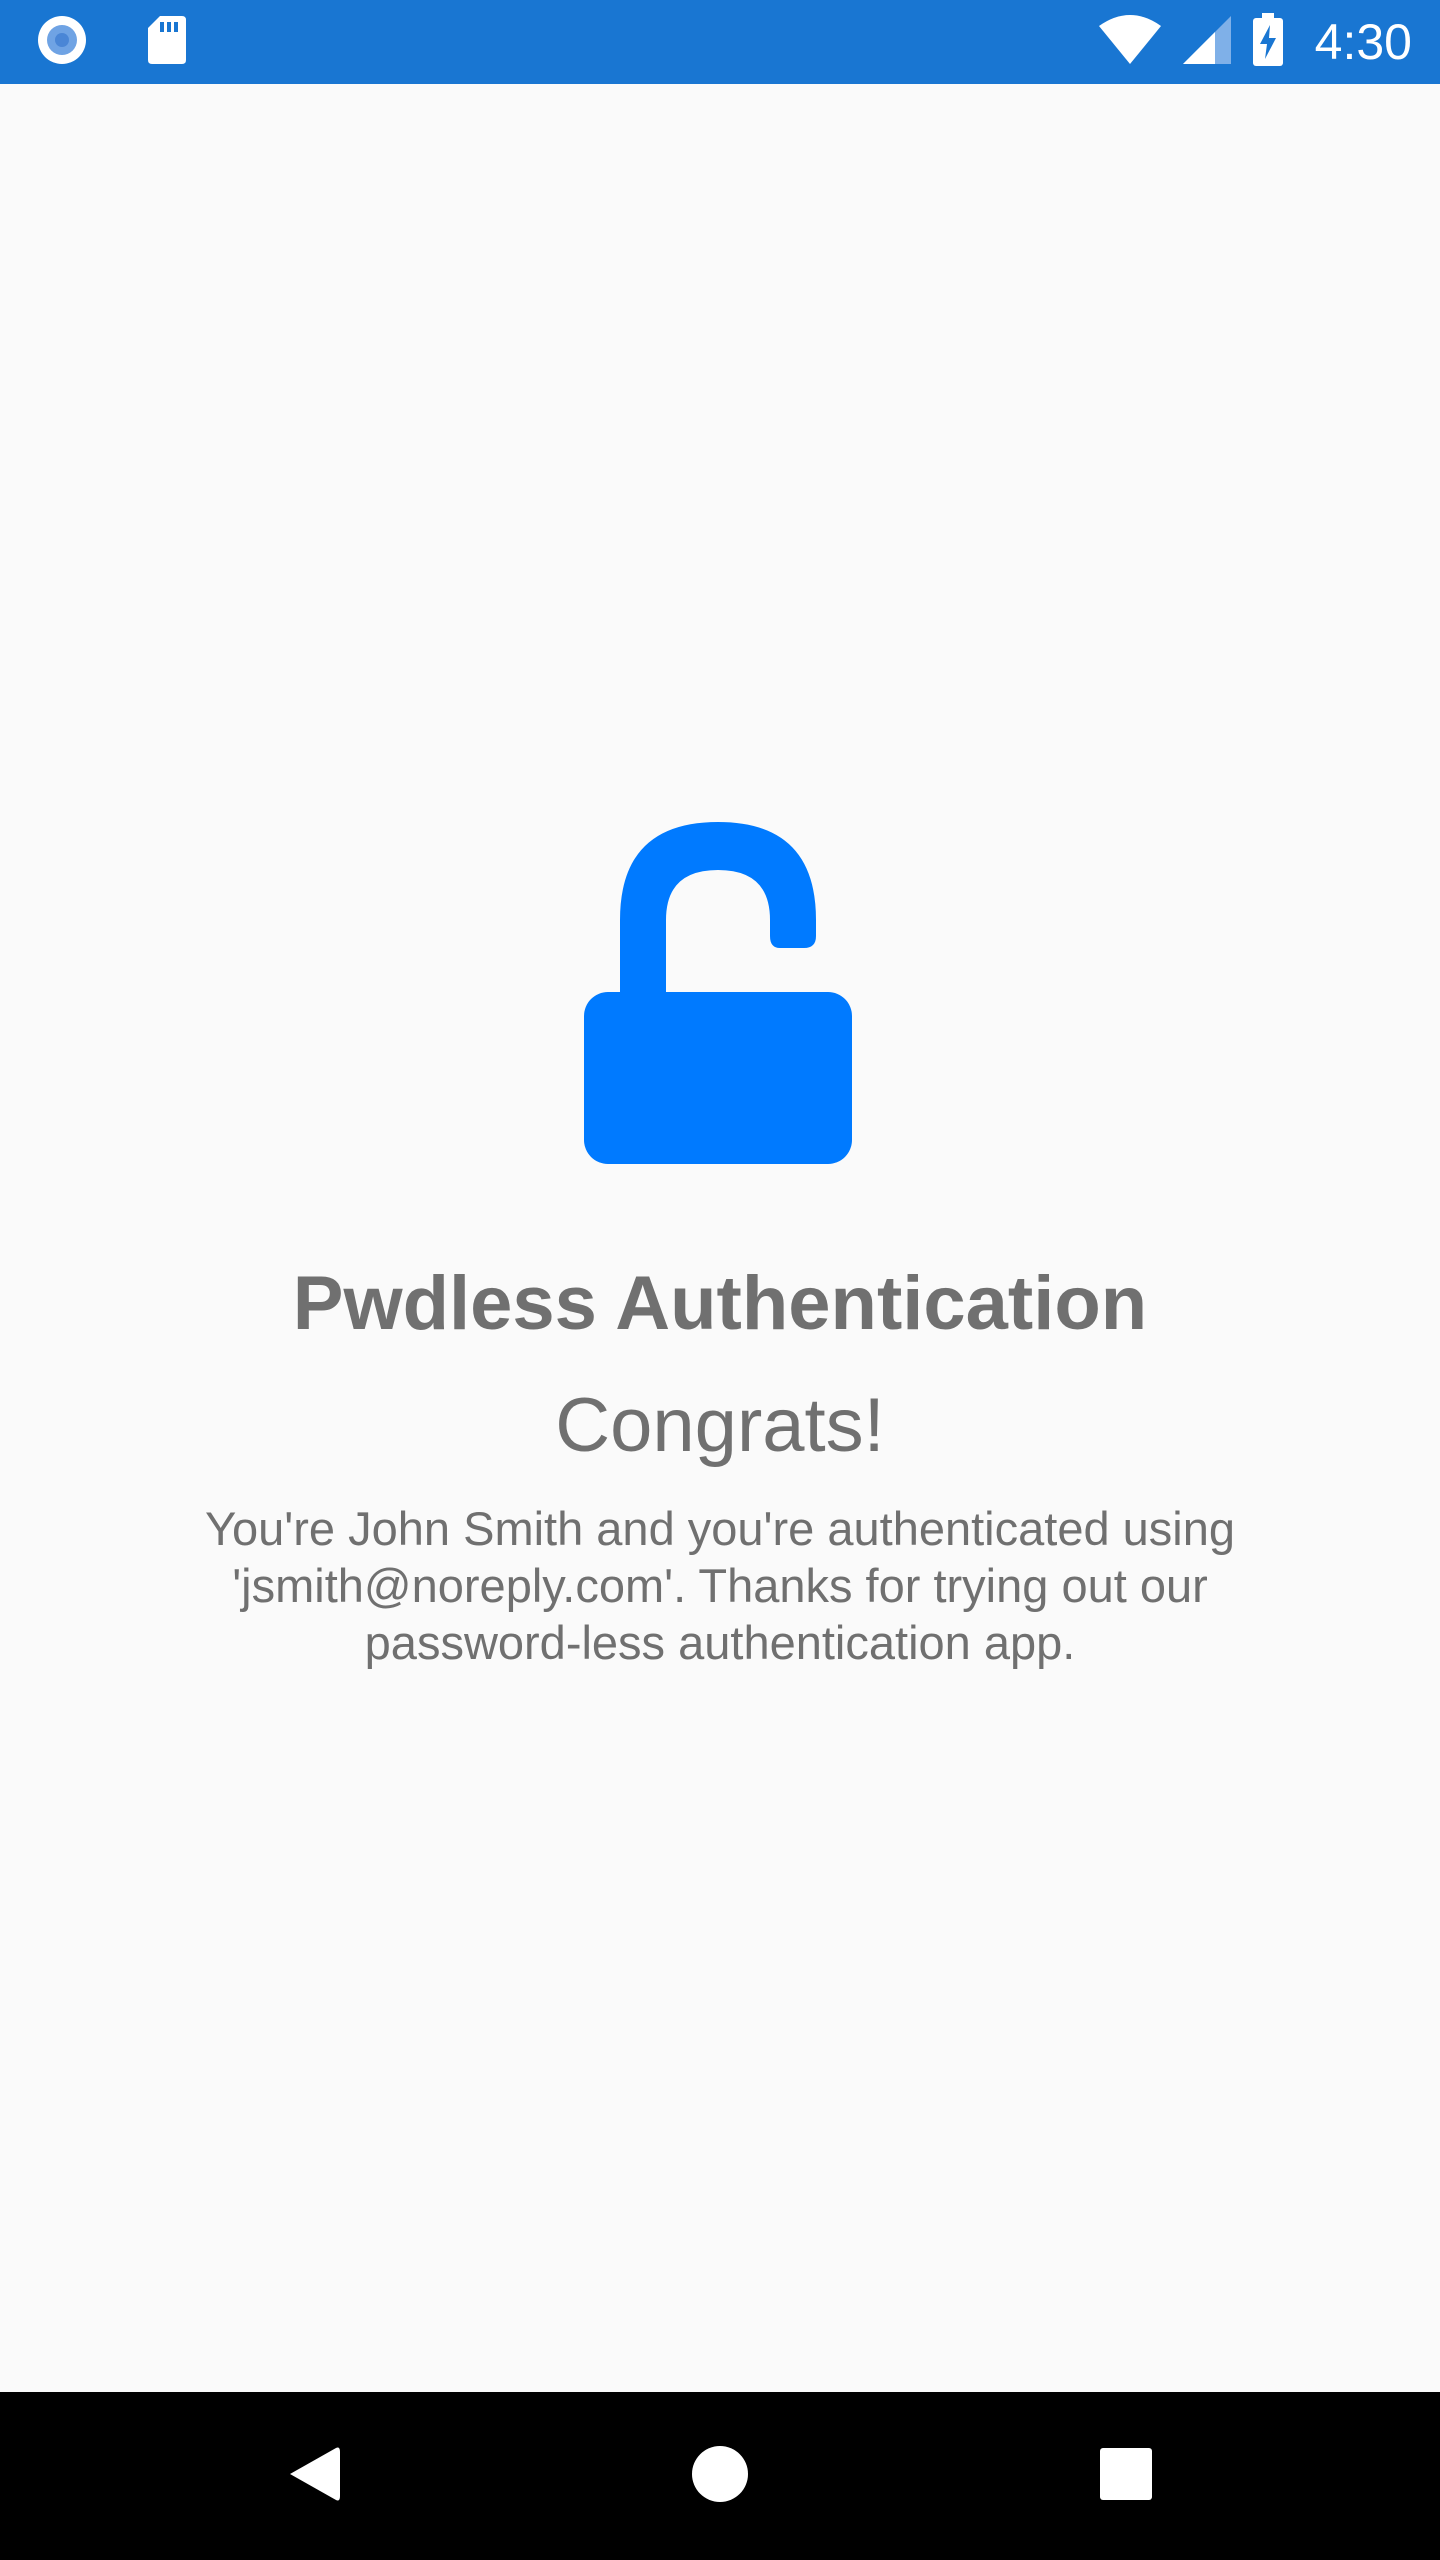 Image resolution: width=1440 pixels, height=2560 pixels. I want to click on home-icon, so click(720, 2476).